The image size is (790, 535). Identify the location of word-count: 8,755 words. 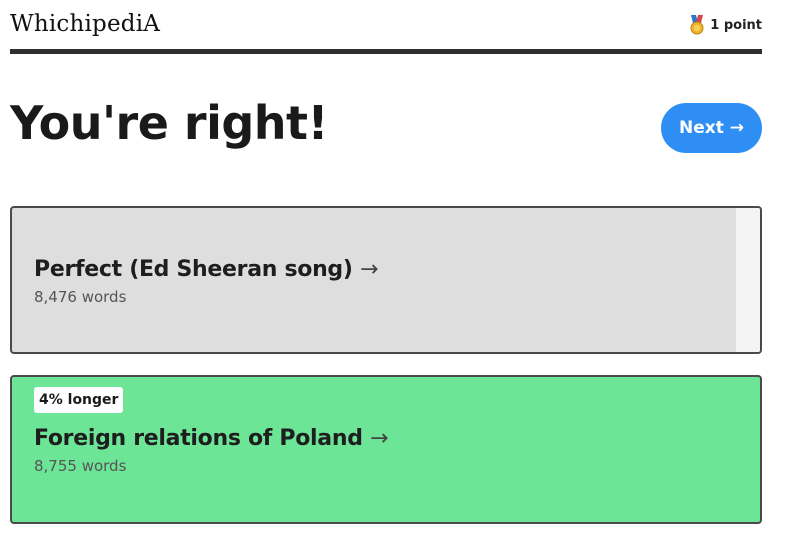
(80, 466).